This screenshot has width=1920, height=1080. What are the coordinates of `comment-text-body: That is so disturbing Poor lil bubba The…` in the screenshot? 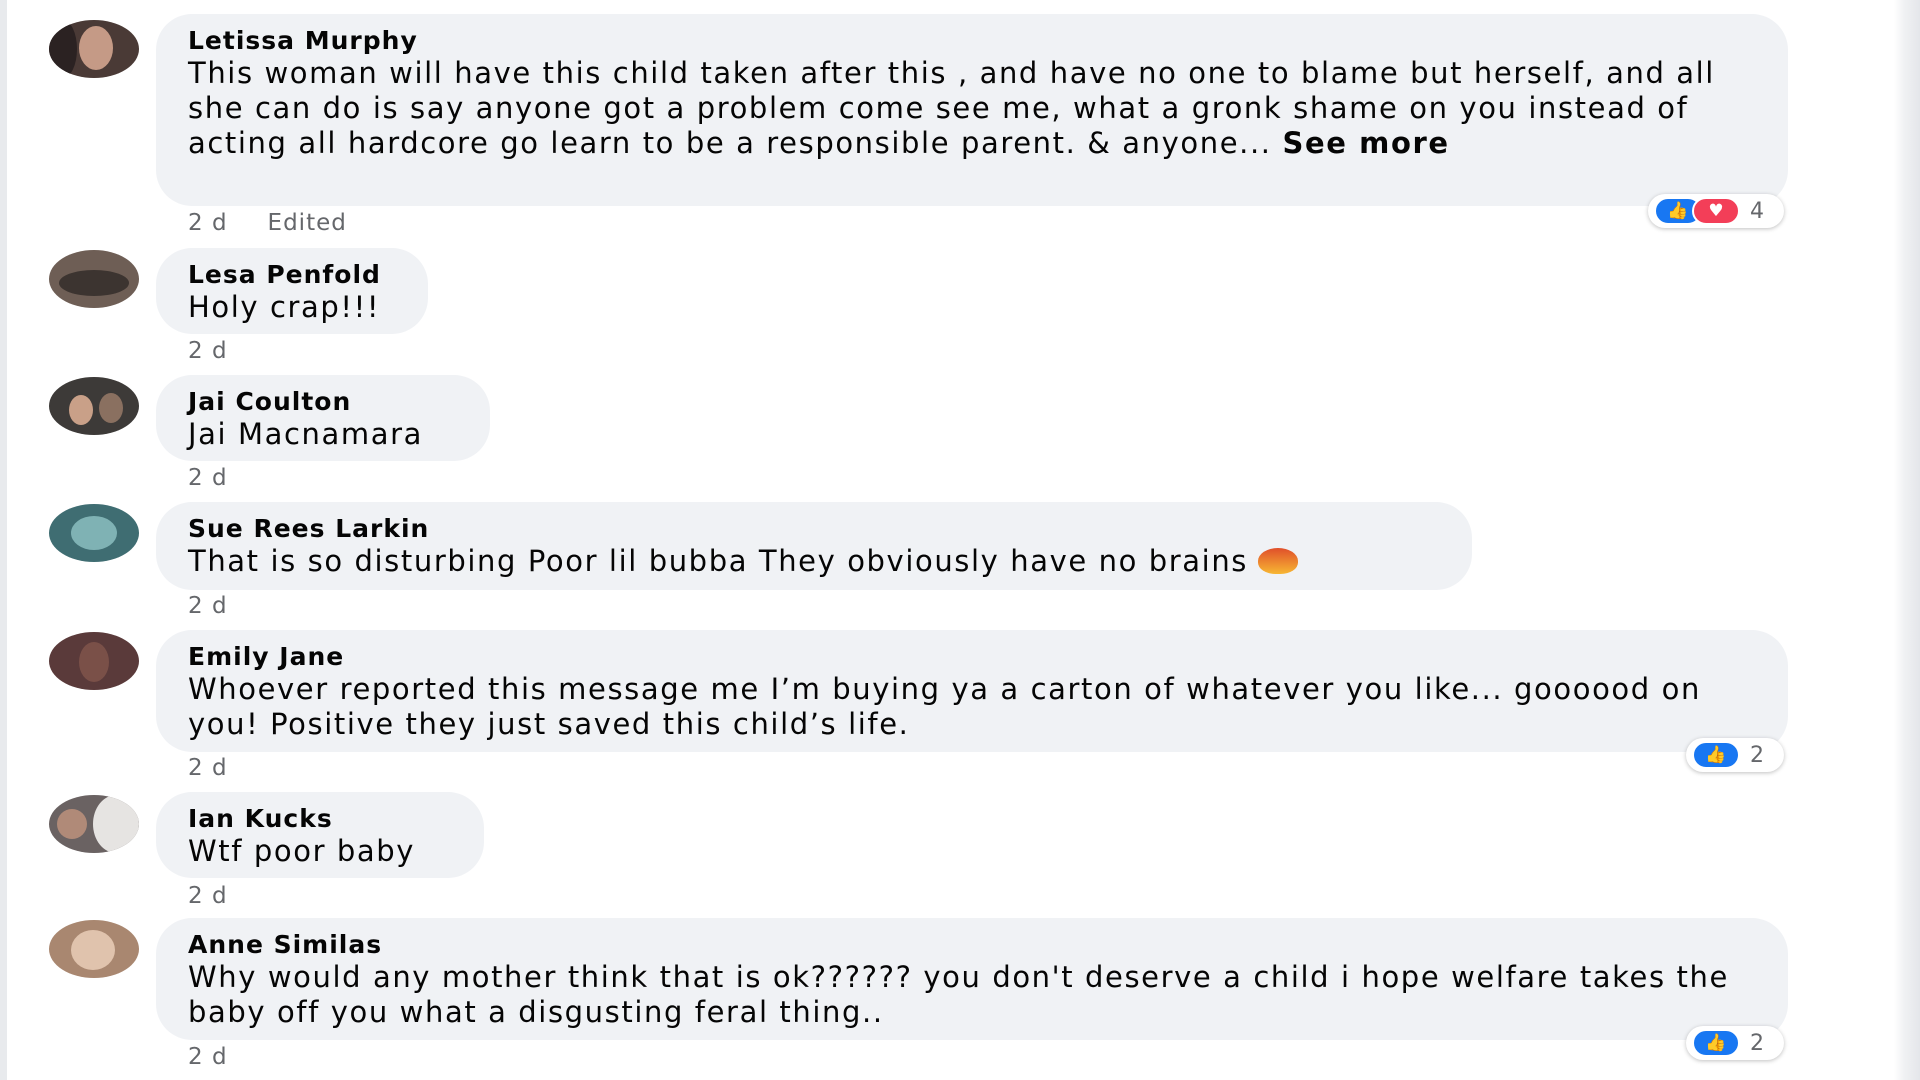 It's located at (718, 561).